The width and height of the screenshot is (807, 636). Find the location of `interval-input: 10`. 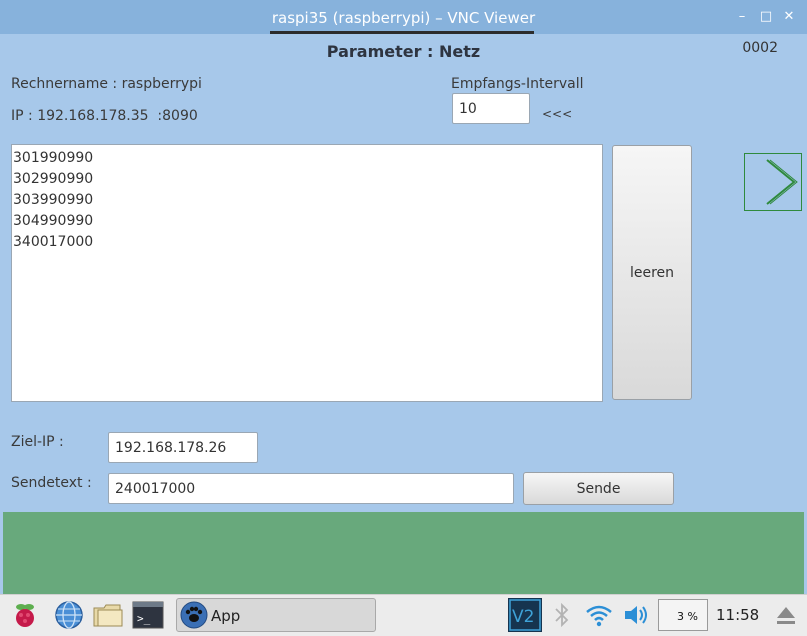

interval-input: 10 is located at coordinates (491, 108).